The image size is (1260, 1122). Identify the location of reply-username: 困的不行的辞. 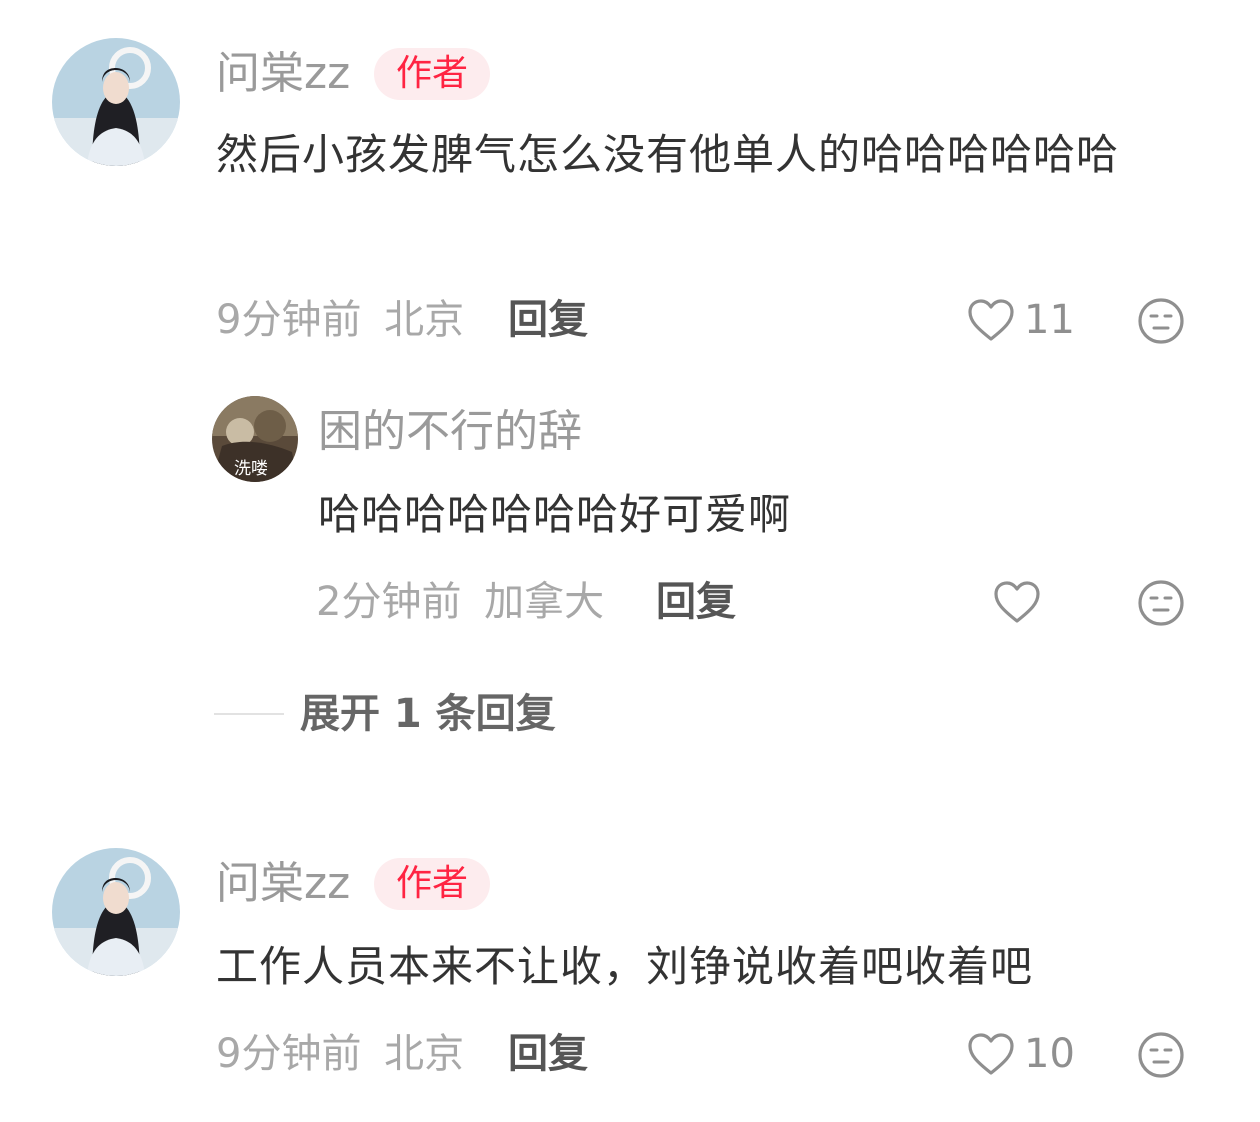
(450, 432).